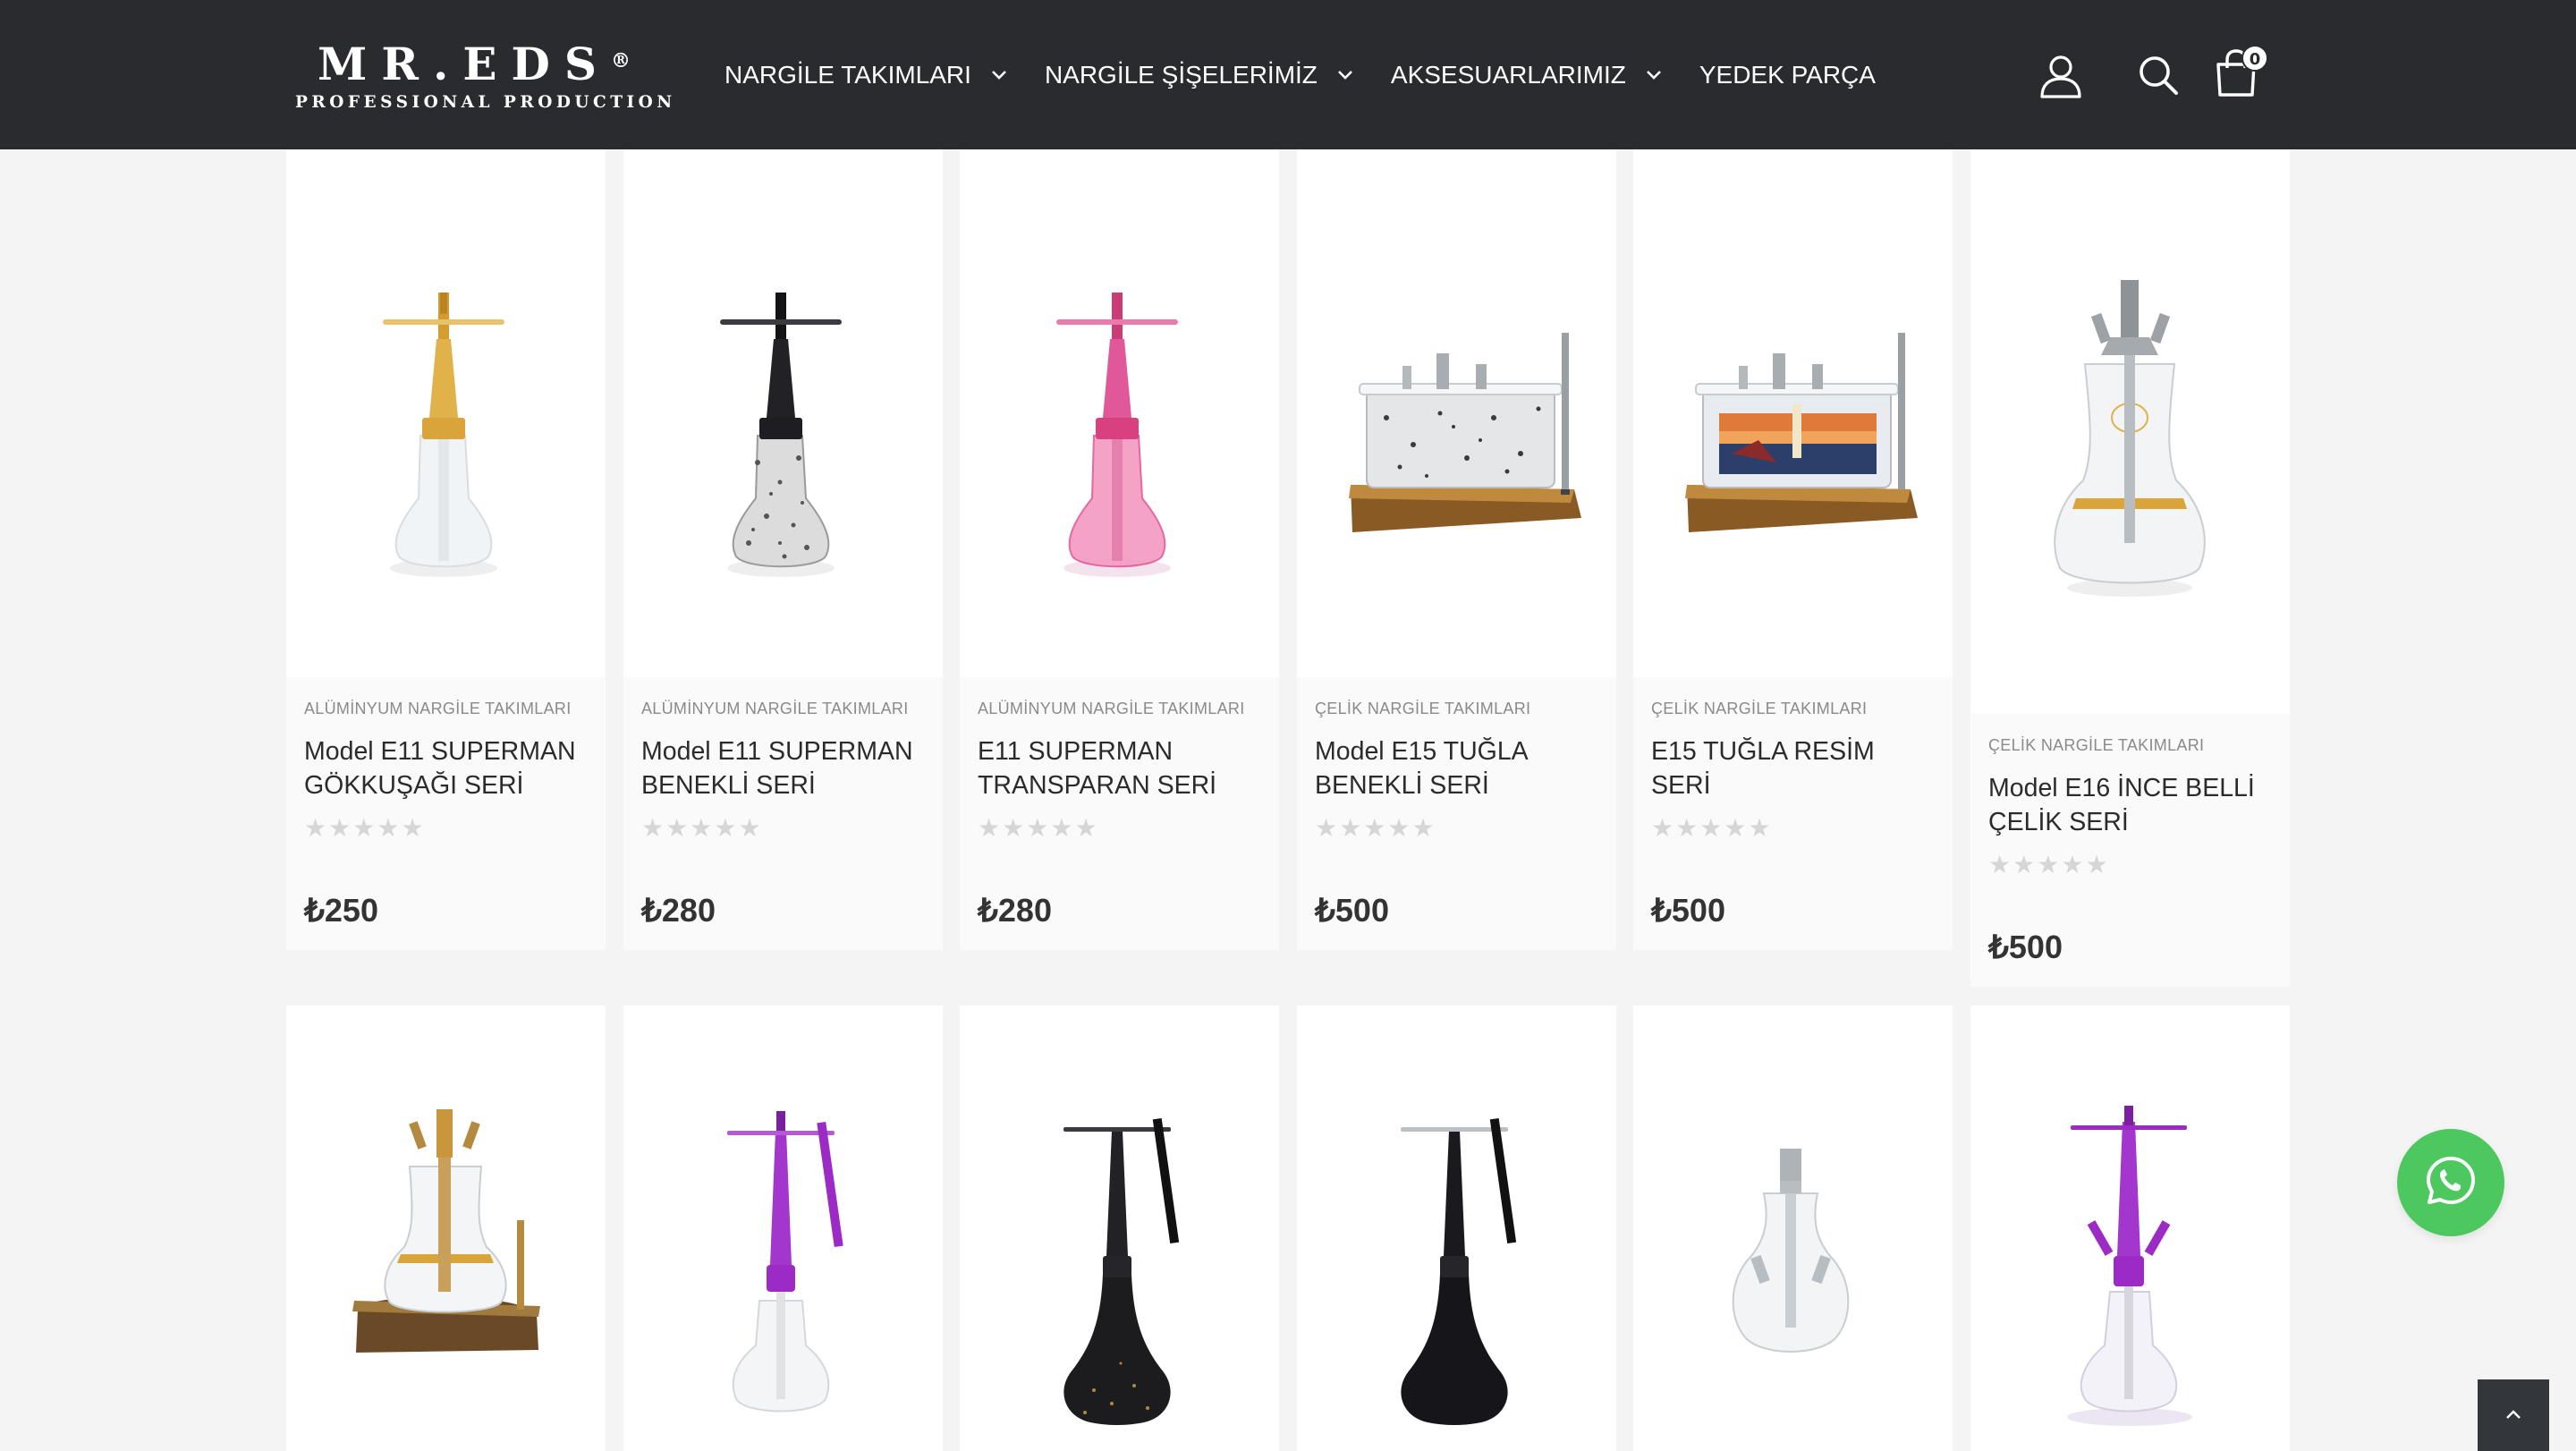  I want to click on nav-item-aksesuarlar: AKSESUARLARIMIZ, so click(1528, 75).